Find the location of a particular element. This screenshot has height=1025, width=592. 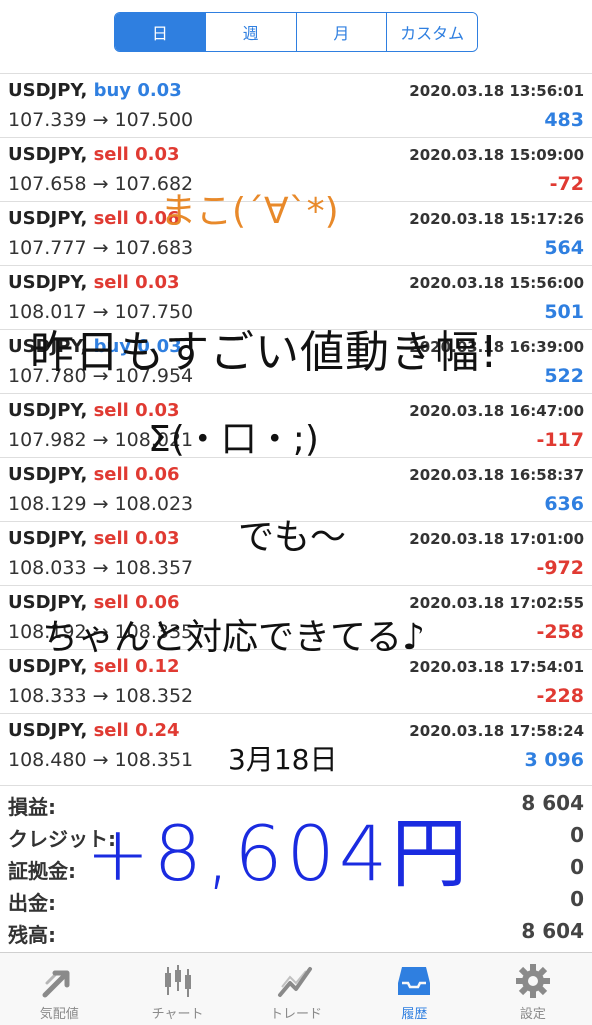

tab-week: 週 is located at coordinates (251, 32).